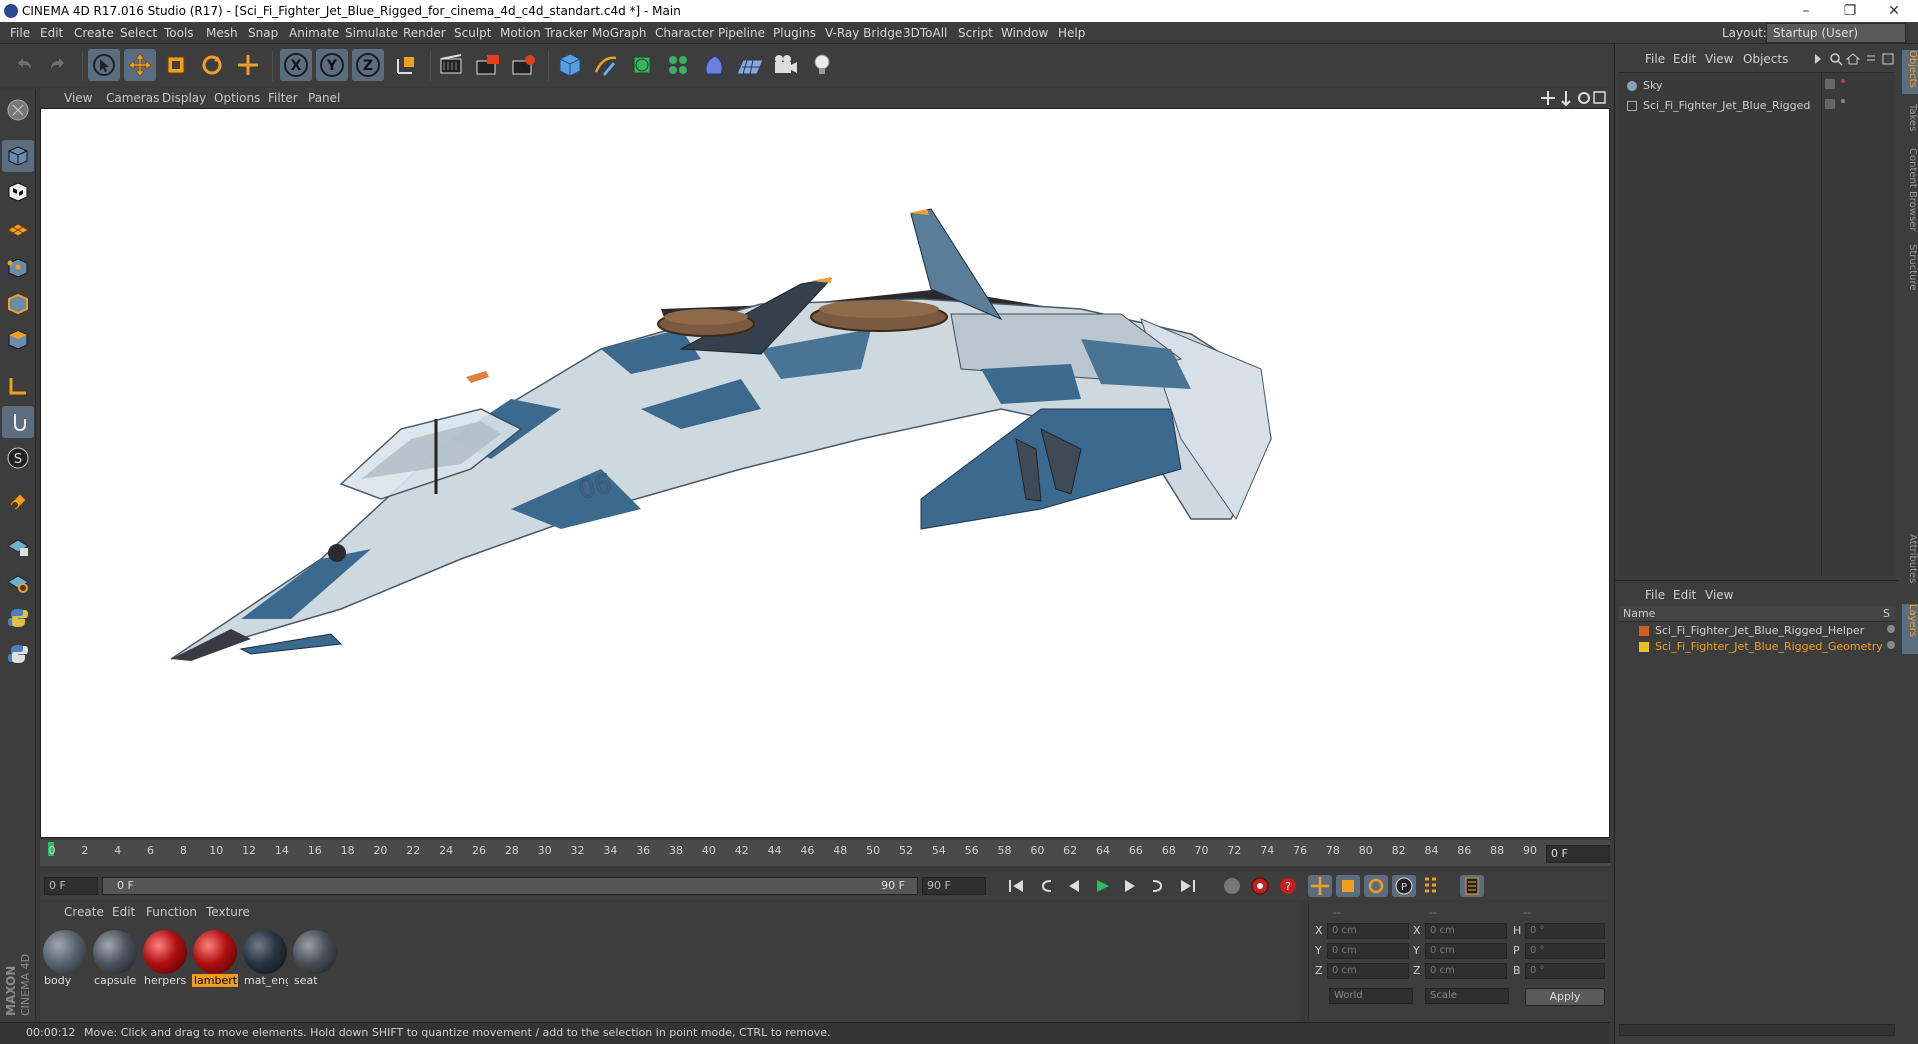  What do you see at coordinates (18, 156) in the screenshot?
I see `model-mode-icon` at bounding box center [18, 156].